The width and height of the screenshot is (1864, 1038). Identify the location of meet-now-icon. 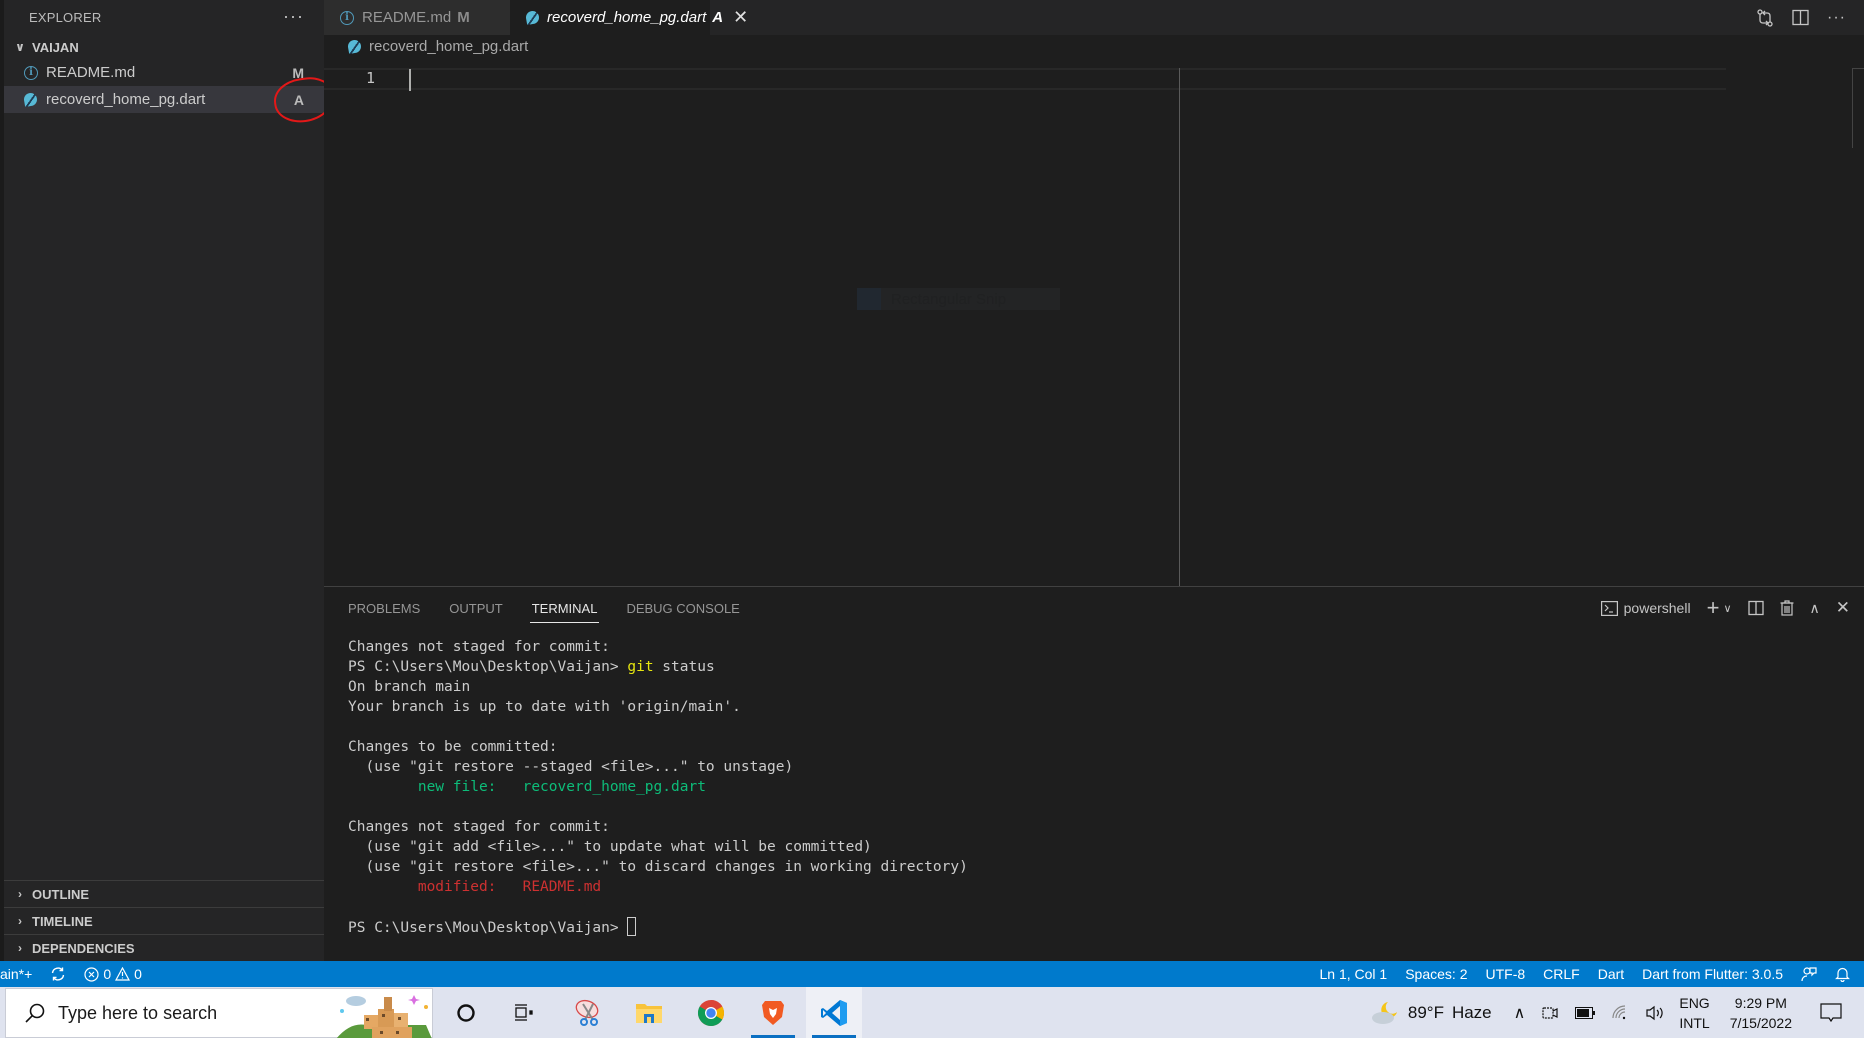
(1550, 1013).